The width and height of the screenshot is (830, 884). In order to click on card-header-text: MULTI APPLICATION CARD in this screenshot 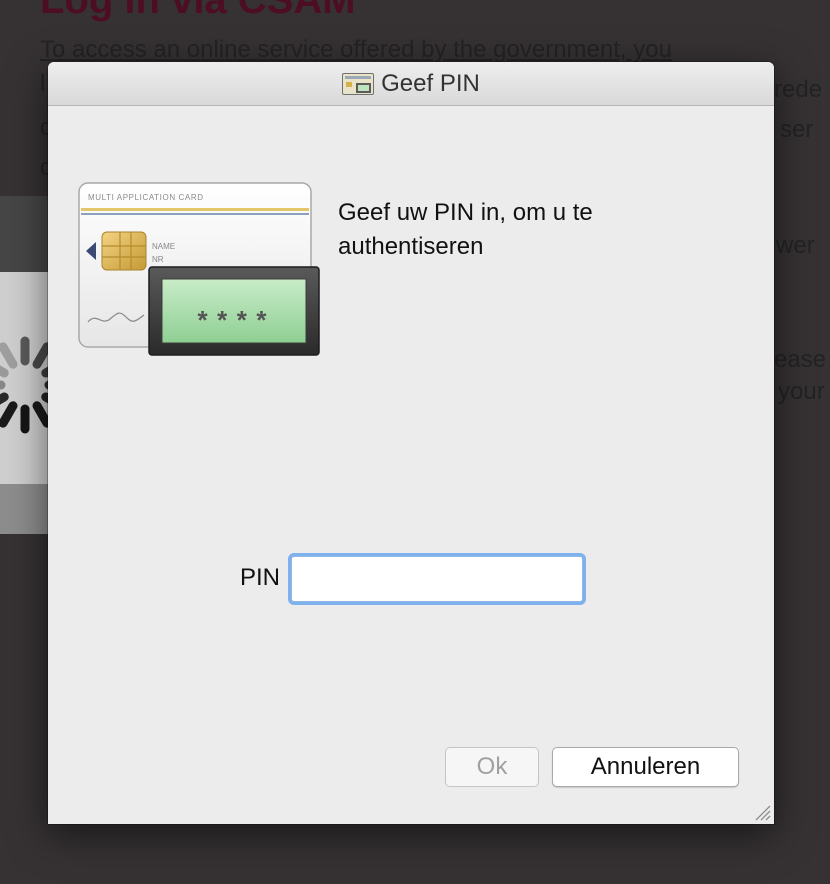, I will do `click(146, 197)`.